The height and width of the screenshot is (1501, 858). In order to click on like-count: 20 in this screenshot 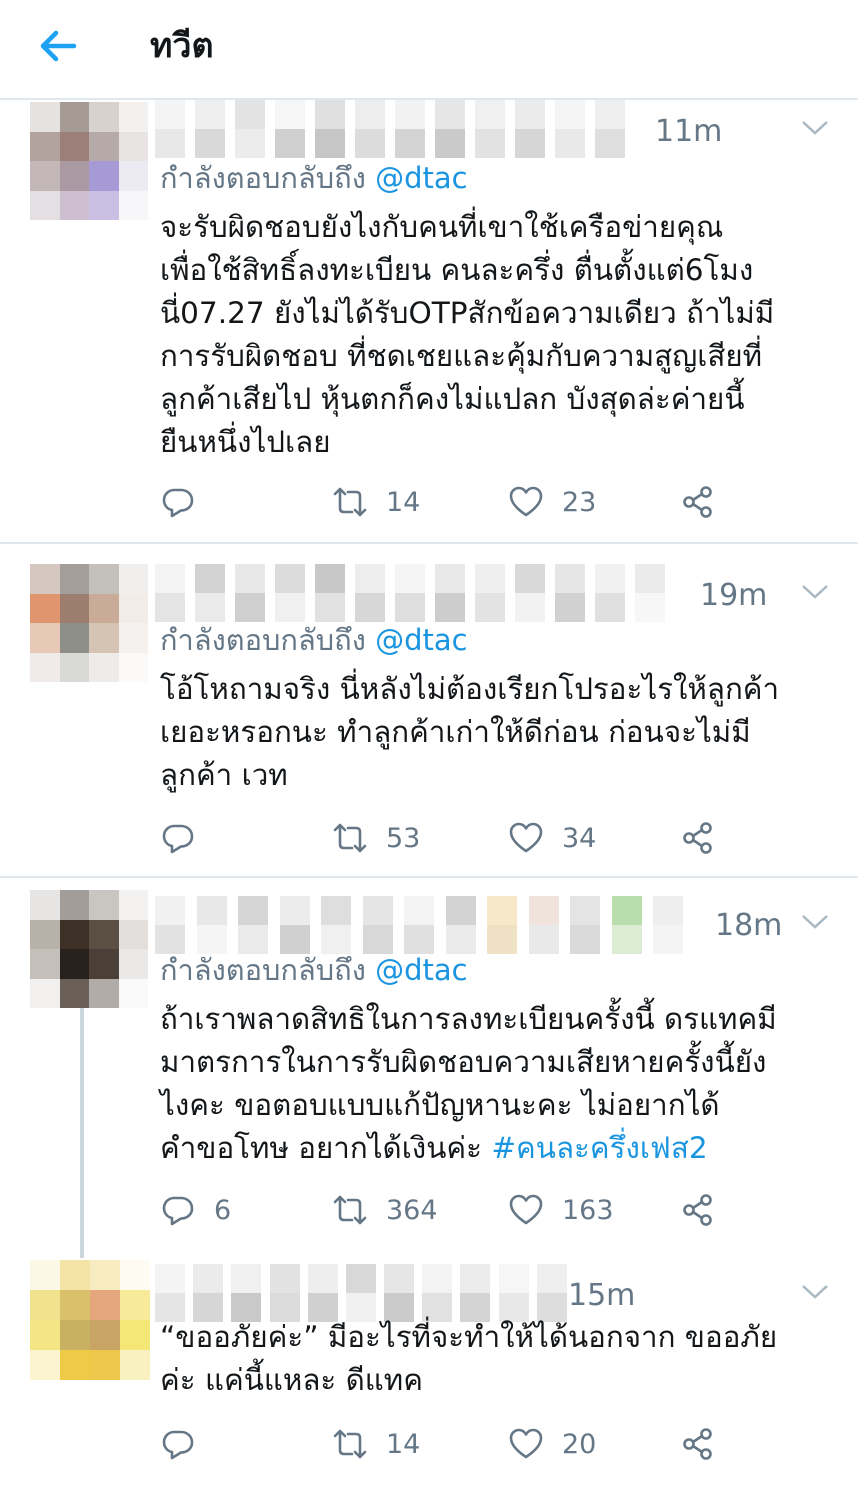, I will do `click(579, 1444)`.